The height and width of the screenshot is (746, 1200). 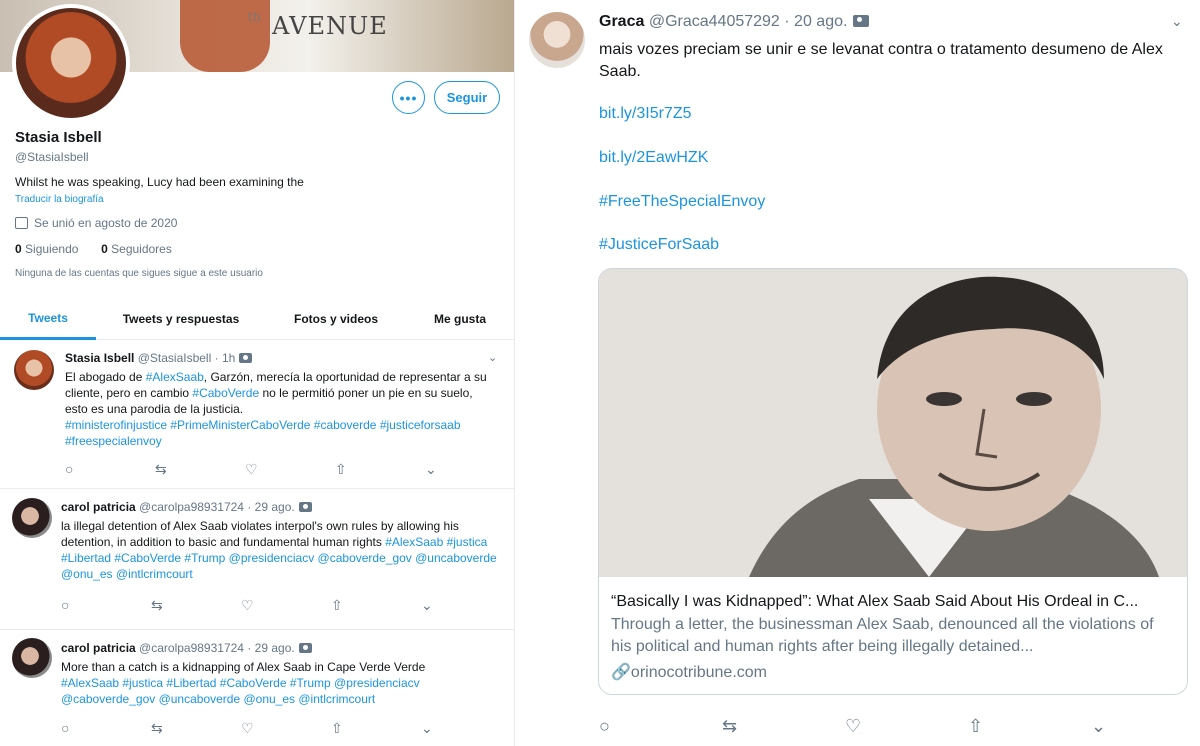 What do you see at coordinates (52, 249) in the screenshot?
I see `following-label: Siguiendo` at bounding box center [52, 249].